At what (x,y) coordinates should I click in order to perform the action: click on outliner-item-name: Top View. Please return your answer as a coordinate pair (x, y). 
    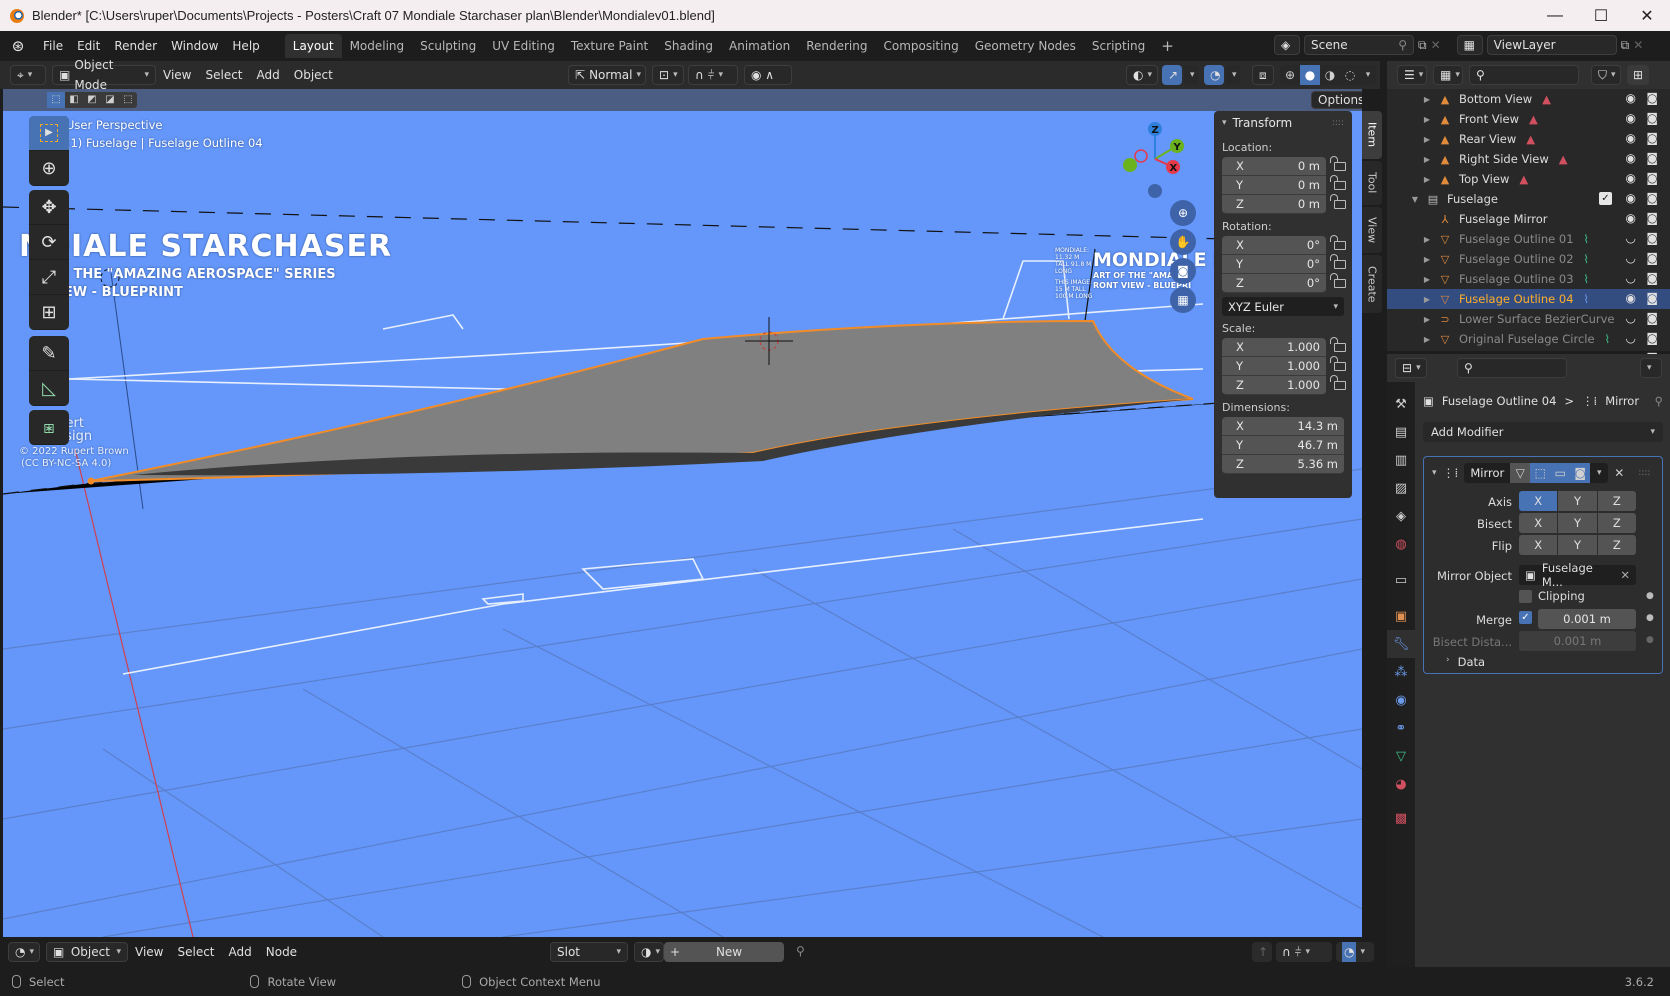
    Looking at the image, I should click on (1484, 179).